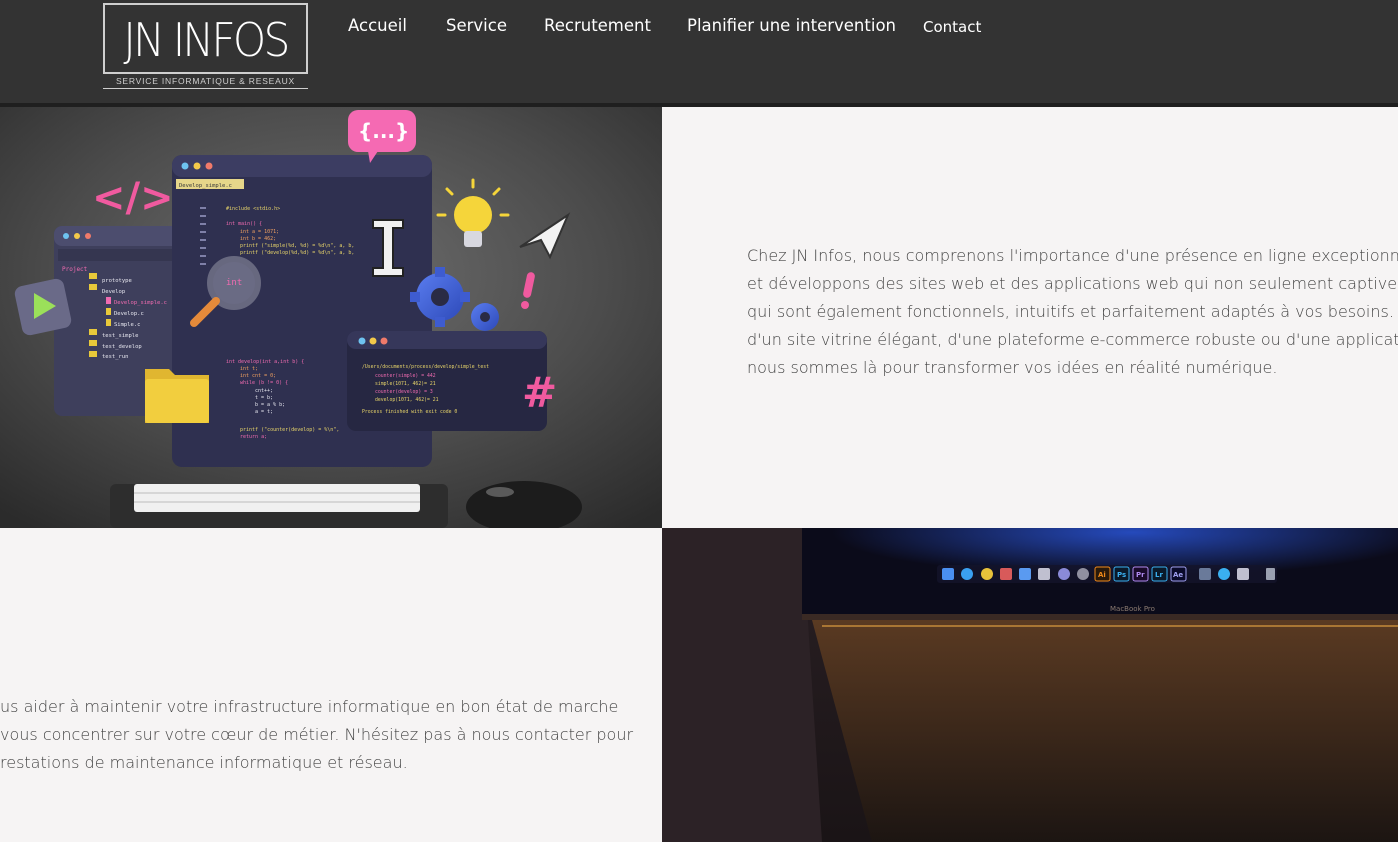 The width and height of the screenshot is (1398, 842). What do you see at coordinates (122, 347) in the screenshot?
I see `tree-test-develop: test_develop` at bounding box center [122, 347].